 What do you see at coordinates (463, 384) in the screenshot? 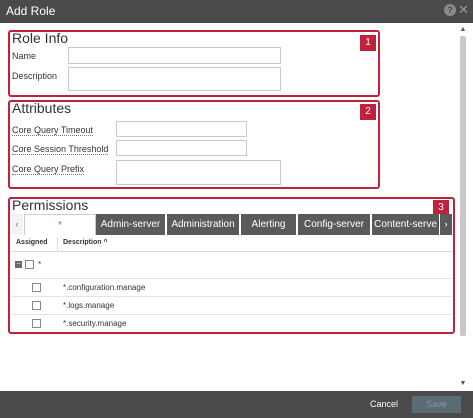
I see `scroll-down-icon: ▼` at bounding box center [463, 384].